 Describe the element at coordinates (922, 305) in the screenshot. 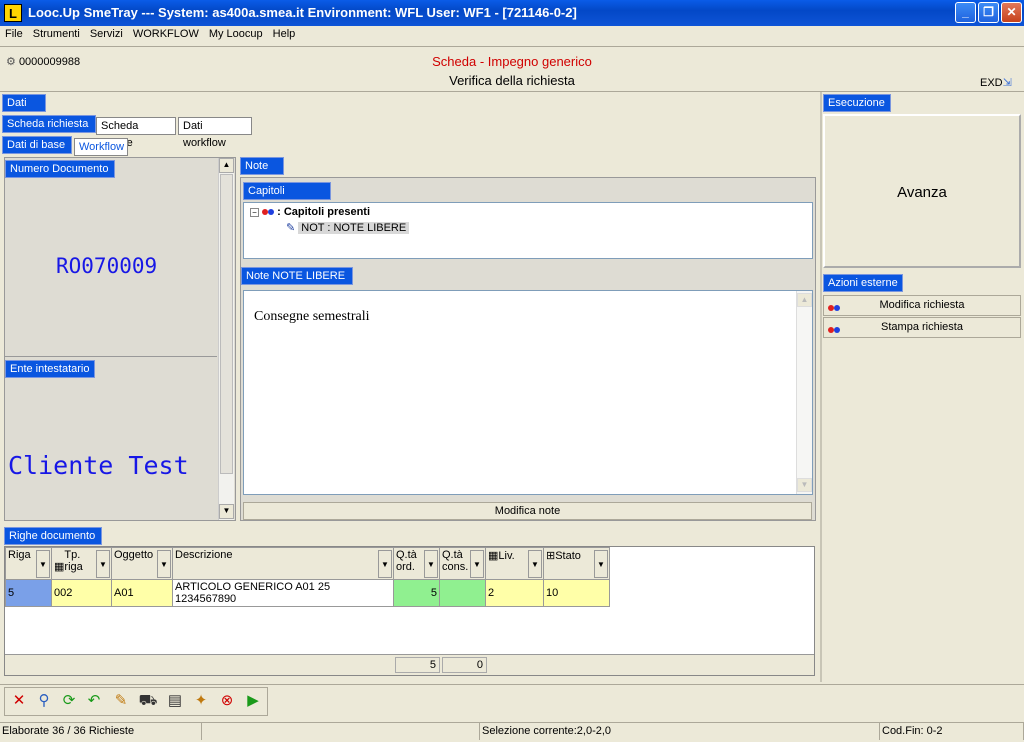

I see `modifica-richiesta-button: Modifica richiesta` at that location.